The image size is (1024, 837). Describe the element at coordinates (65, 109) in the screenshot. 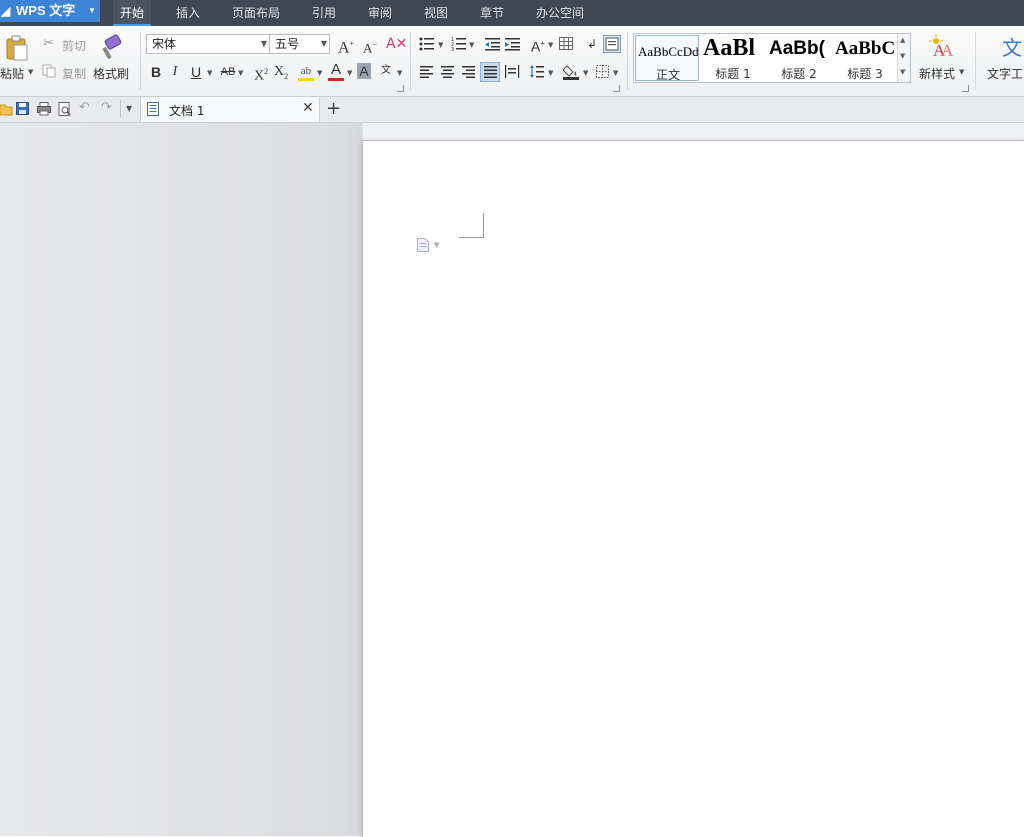

I see `print-preview-icon` at that location.